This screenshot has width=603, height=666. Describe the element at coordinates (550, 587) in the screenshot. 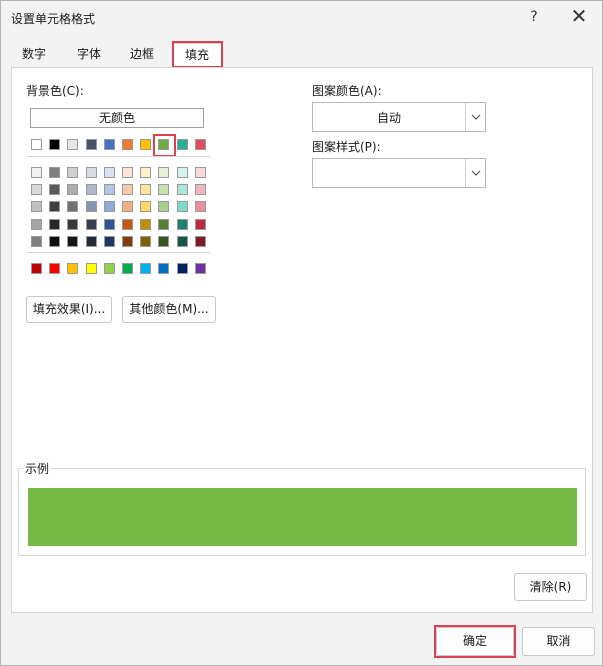

I see `clear-button: 清除(R)` at that location.